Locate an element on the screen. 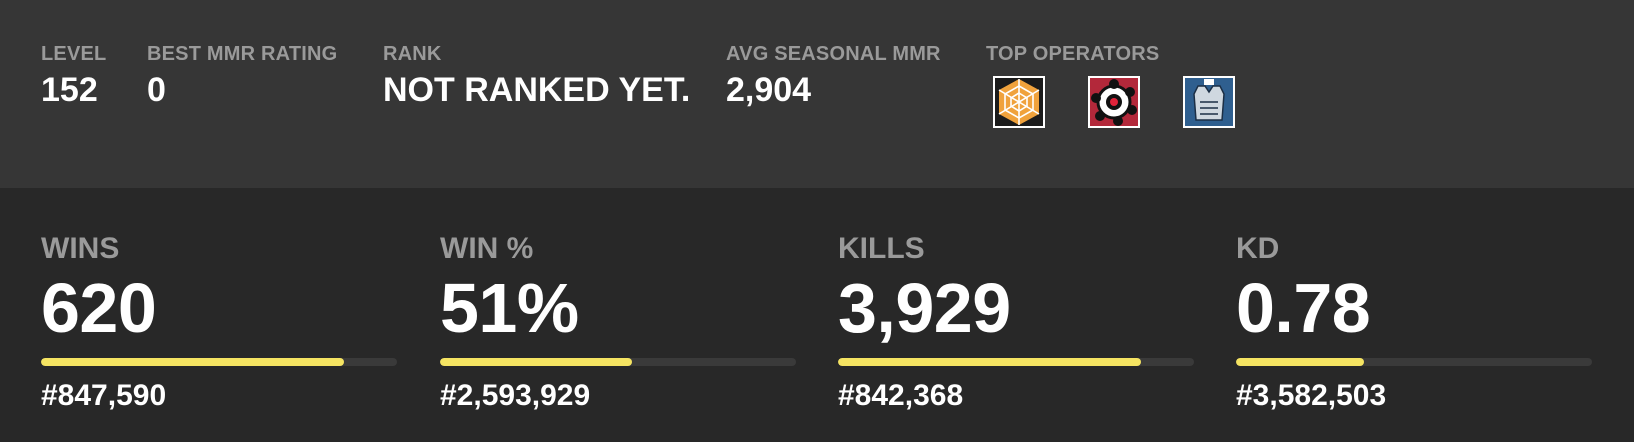  kd-rank: #3,582,503 is located at coordinates (1311, 395).